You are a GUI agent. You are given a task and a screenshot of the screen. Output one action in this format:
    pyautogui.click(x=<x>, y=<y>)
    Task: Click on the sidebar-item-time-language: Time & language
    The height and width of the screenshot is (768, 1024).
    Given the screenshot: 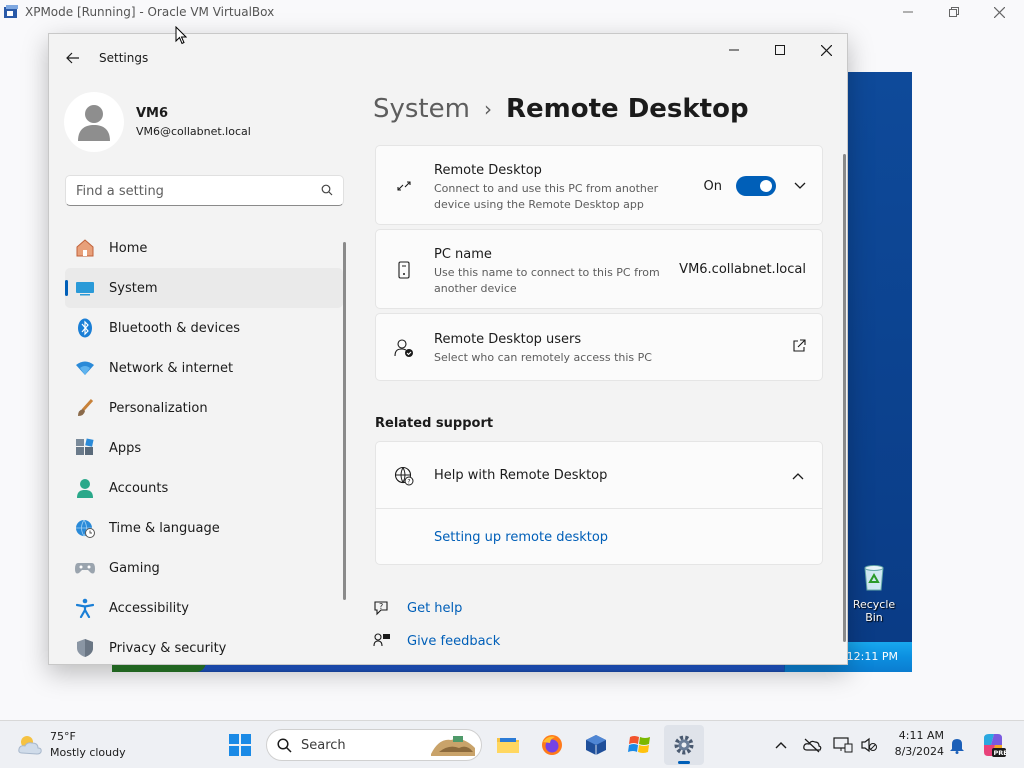 What is the action you would take?
    pyautogui.click(x=204, y=528)
    